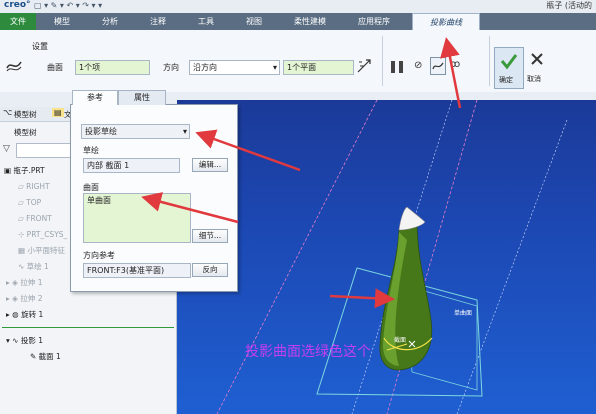 This screenshot has width=596, height=414. I want to click on arrow-to-tab, so click(451, 73).